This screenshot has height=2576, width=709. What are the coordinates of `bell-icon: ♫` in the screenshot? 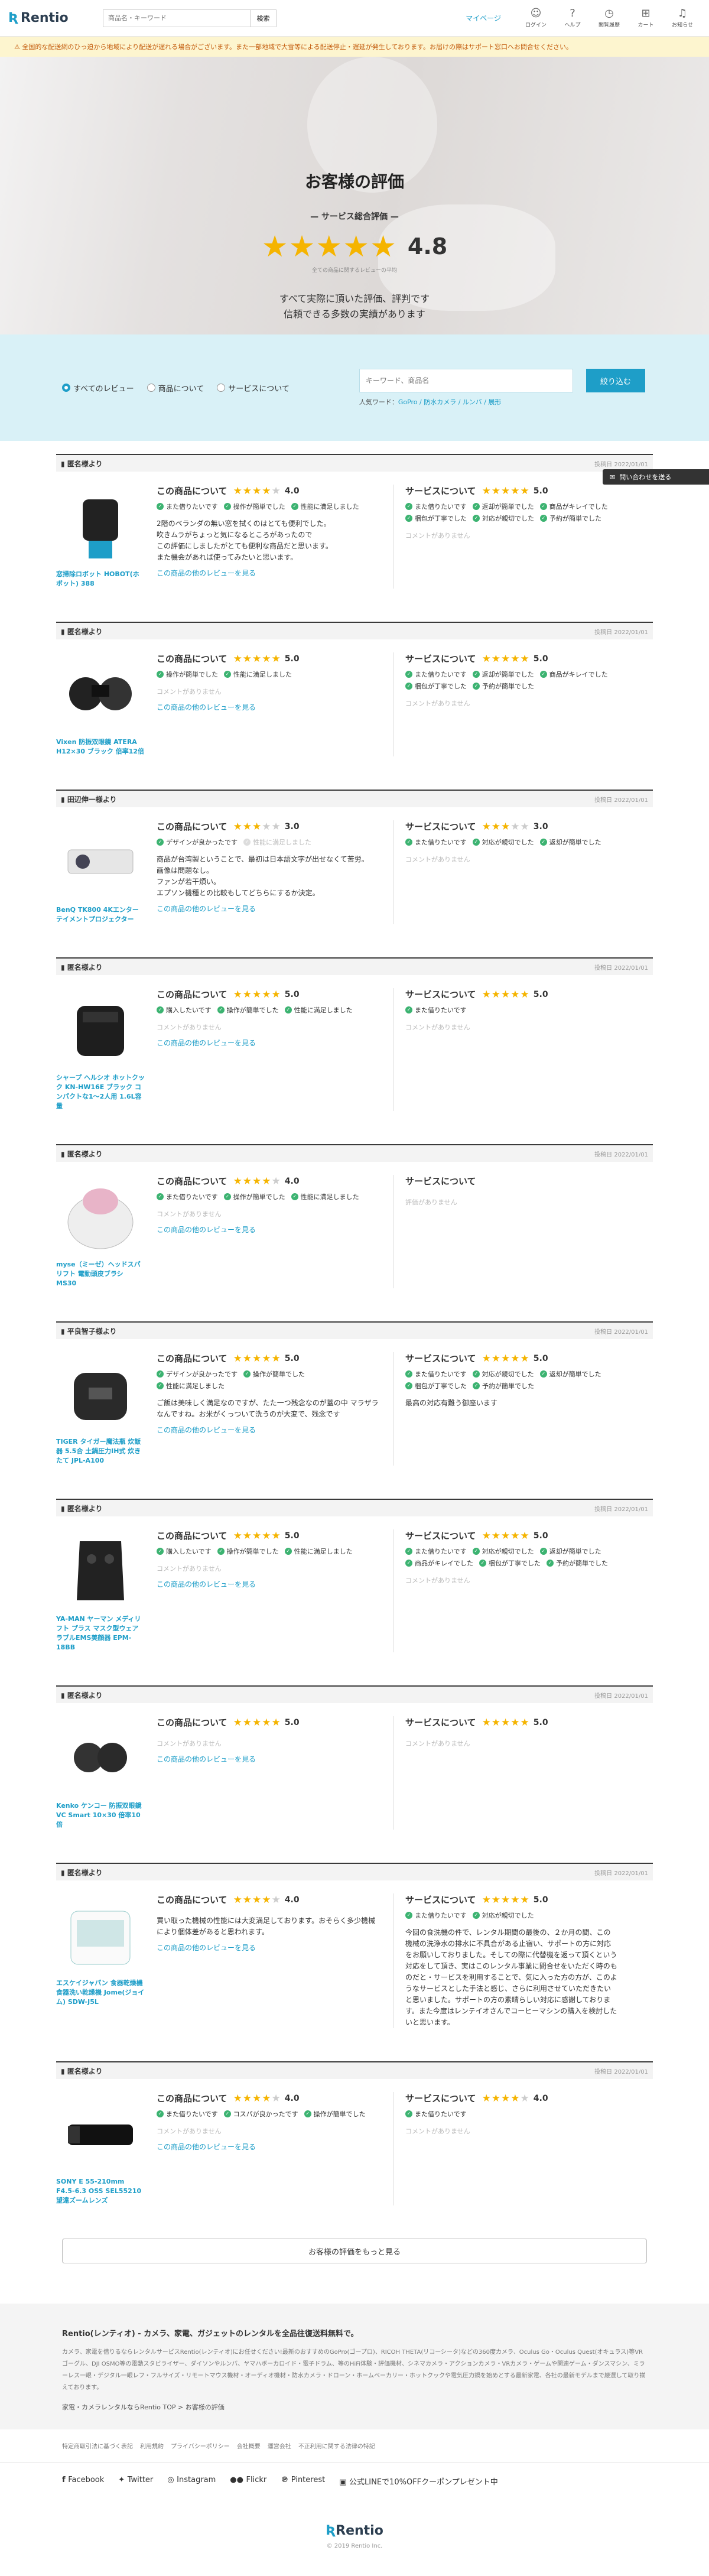 It's located at (682, 13).